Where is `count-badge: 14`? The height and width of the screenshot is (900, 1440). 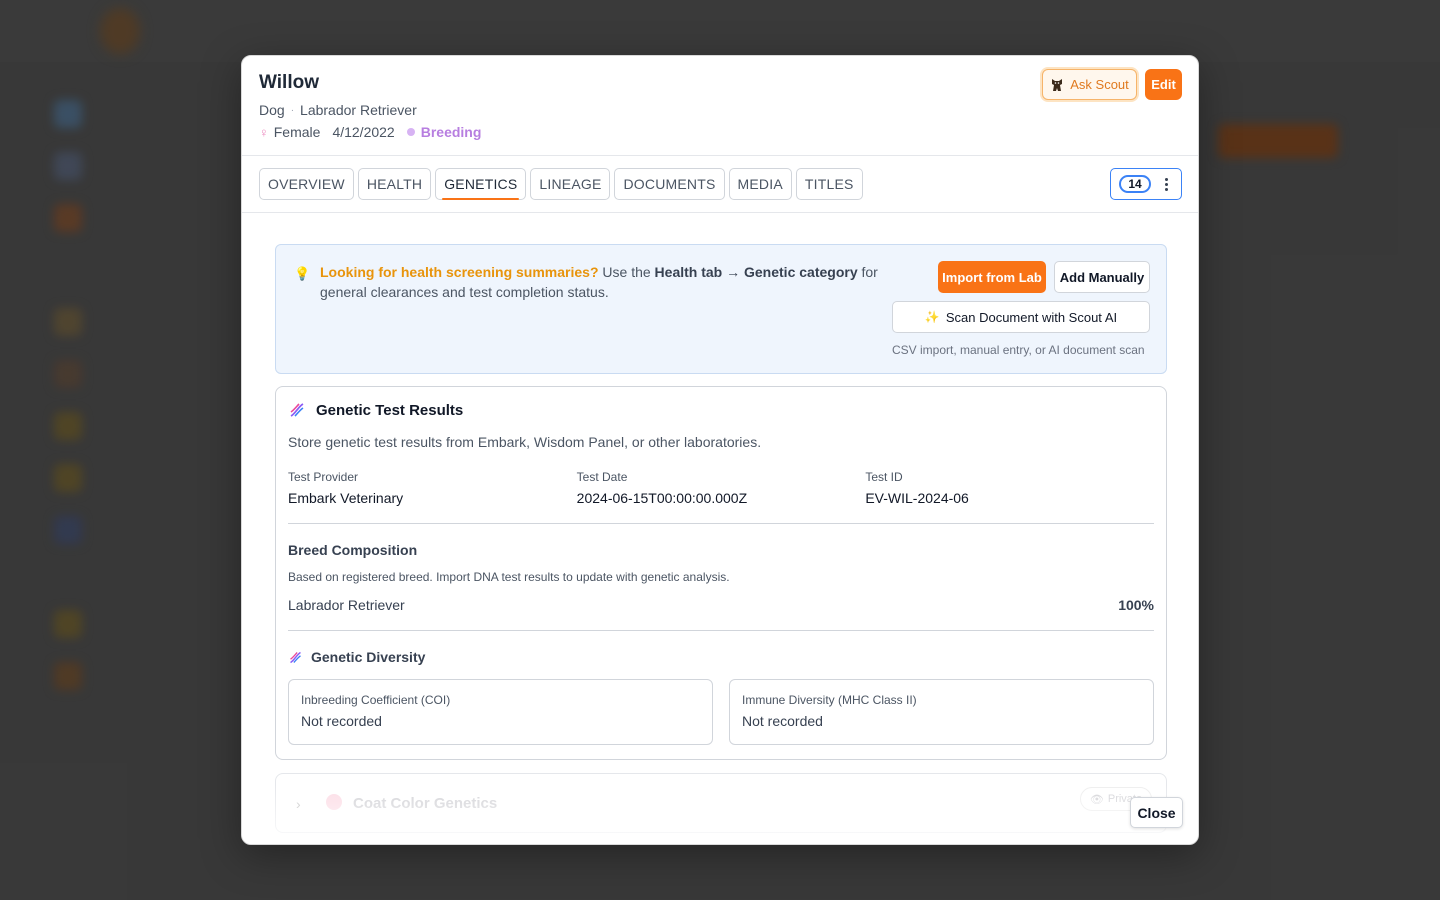
count-badge: 14 is located at coordinates (1135, 184).